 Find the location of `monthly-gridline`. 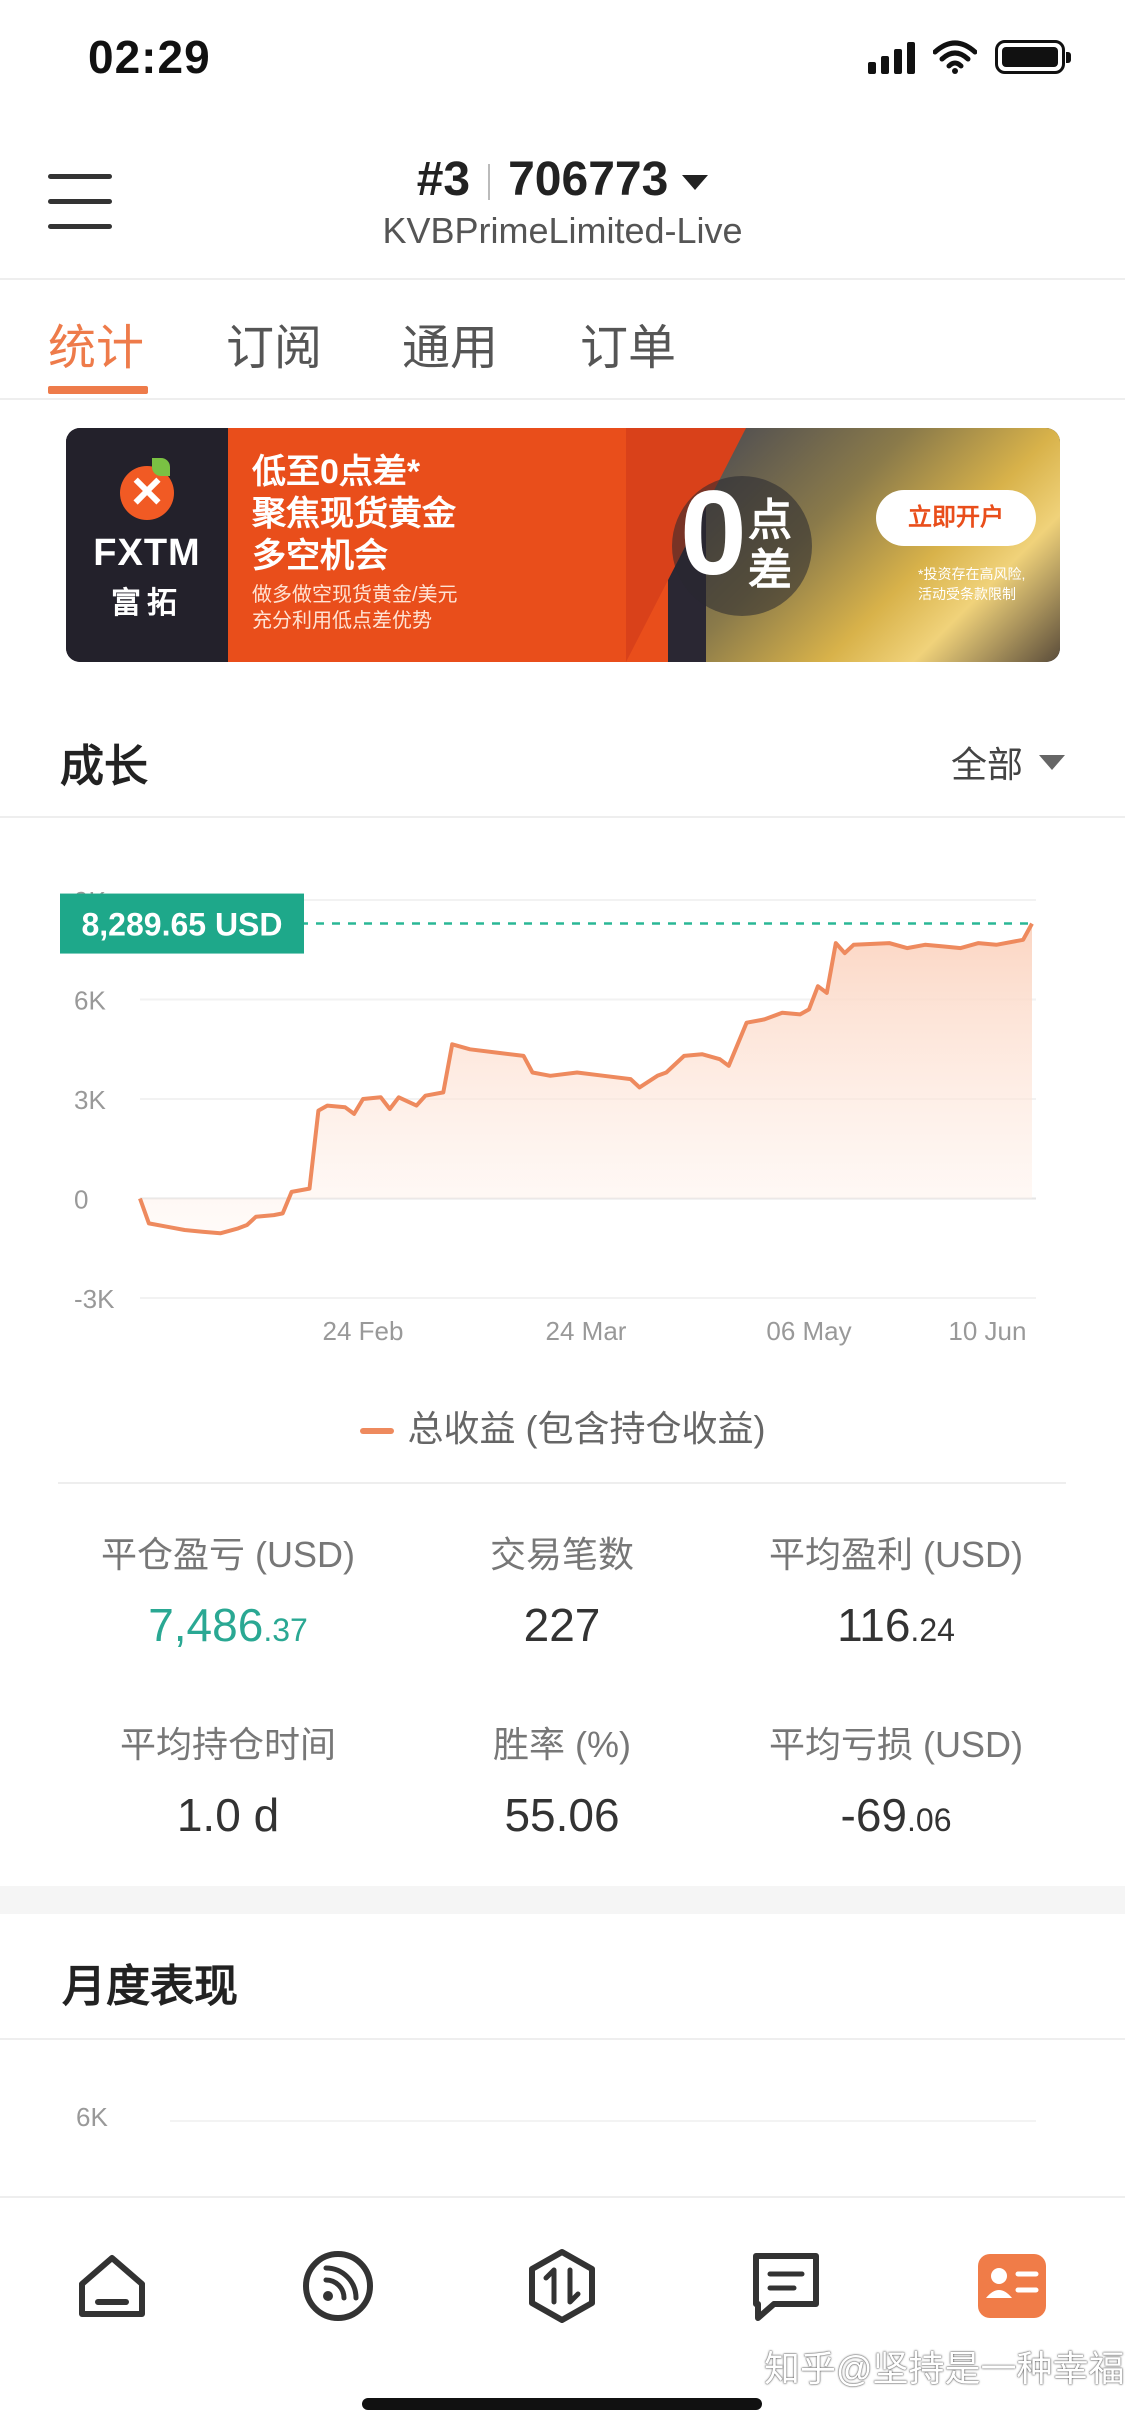

monthly-gridline is located at coordinates (603, 2121).